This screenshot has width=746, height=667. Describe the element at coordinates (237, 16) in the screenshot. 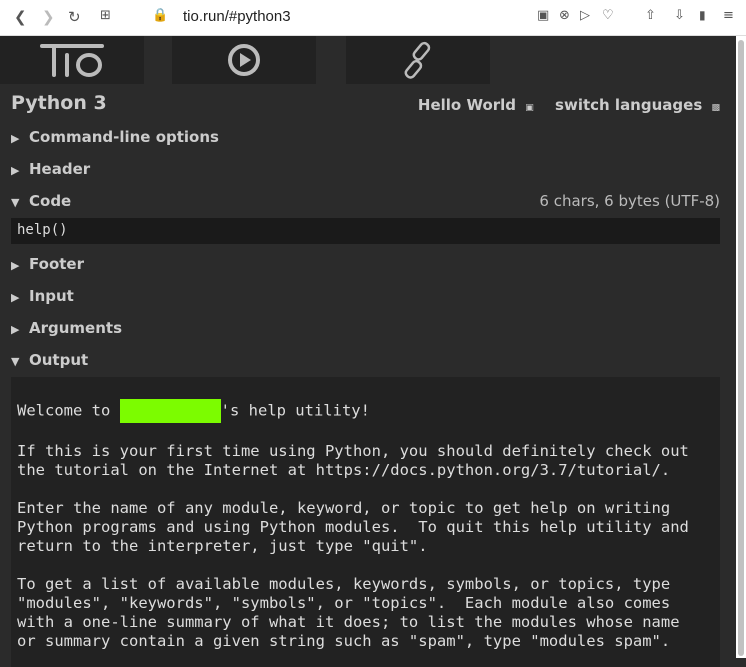

I see `url-bar: tio.run/#python3` at that location.